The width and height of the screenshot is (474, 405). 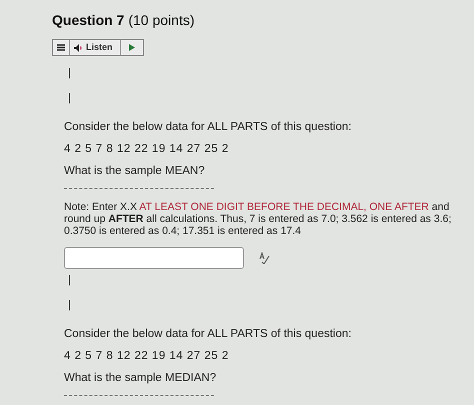 What do you see at coordinates (61, 47) in the screenshot?
I see `menu-icon` at bounding box center [61, 47].